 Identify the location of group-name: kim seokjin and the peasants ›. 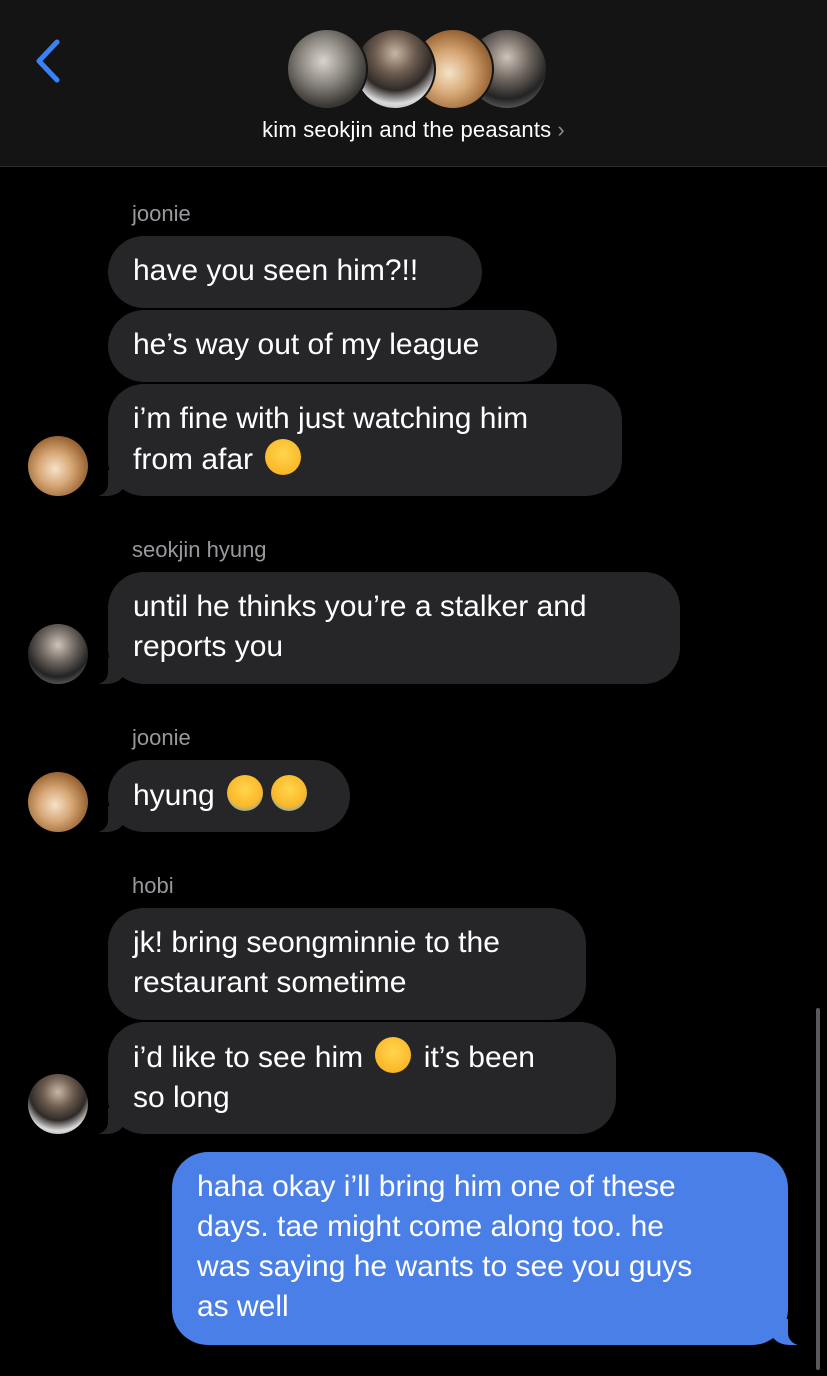
(413, 130).